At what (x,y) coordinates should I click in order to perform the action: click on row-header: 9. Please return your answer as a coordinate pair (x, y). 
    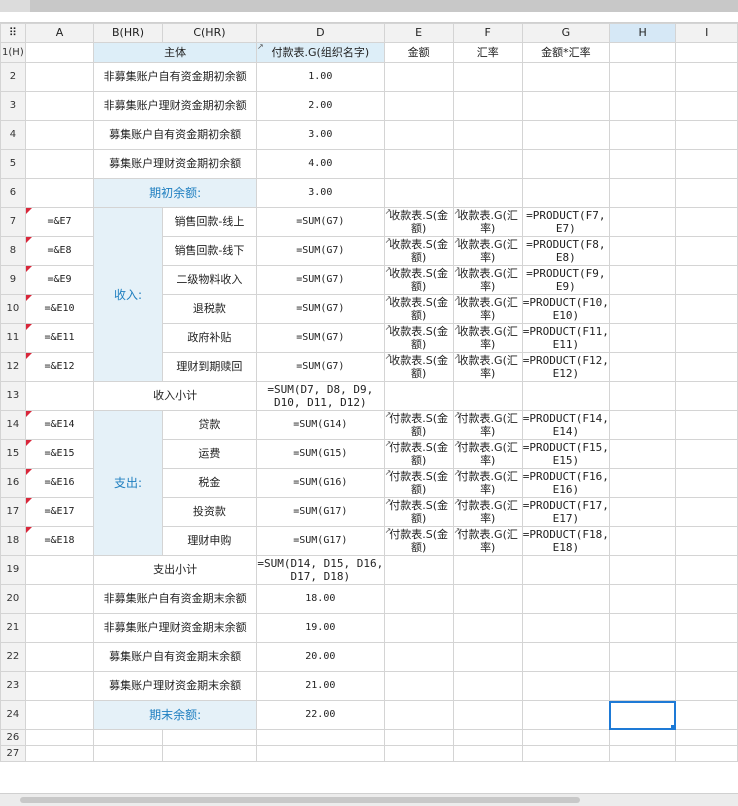
    Looking at the image, I should click on (13, 280).